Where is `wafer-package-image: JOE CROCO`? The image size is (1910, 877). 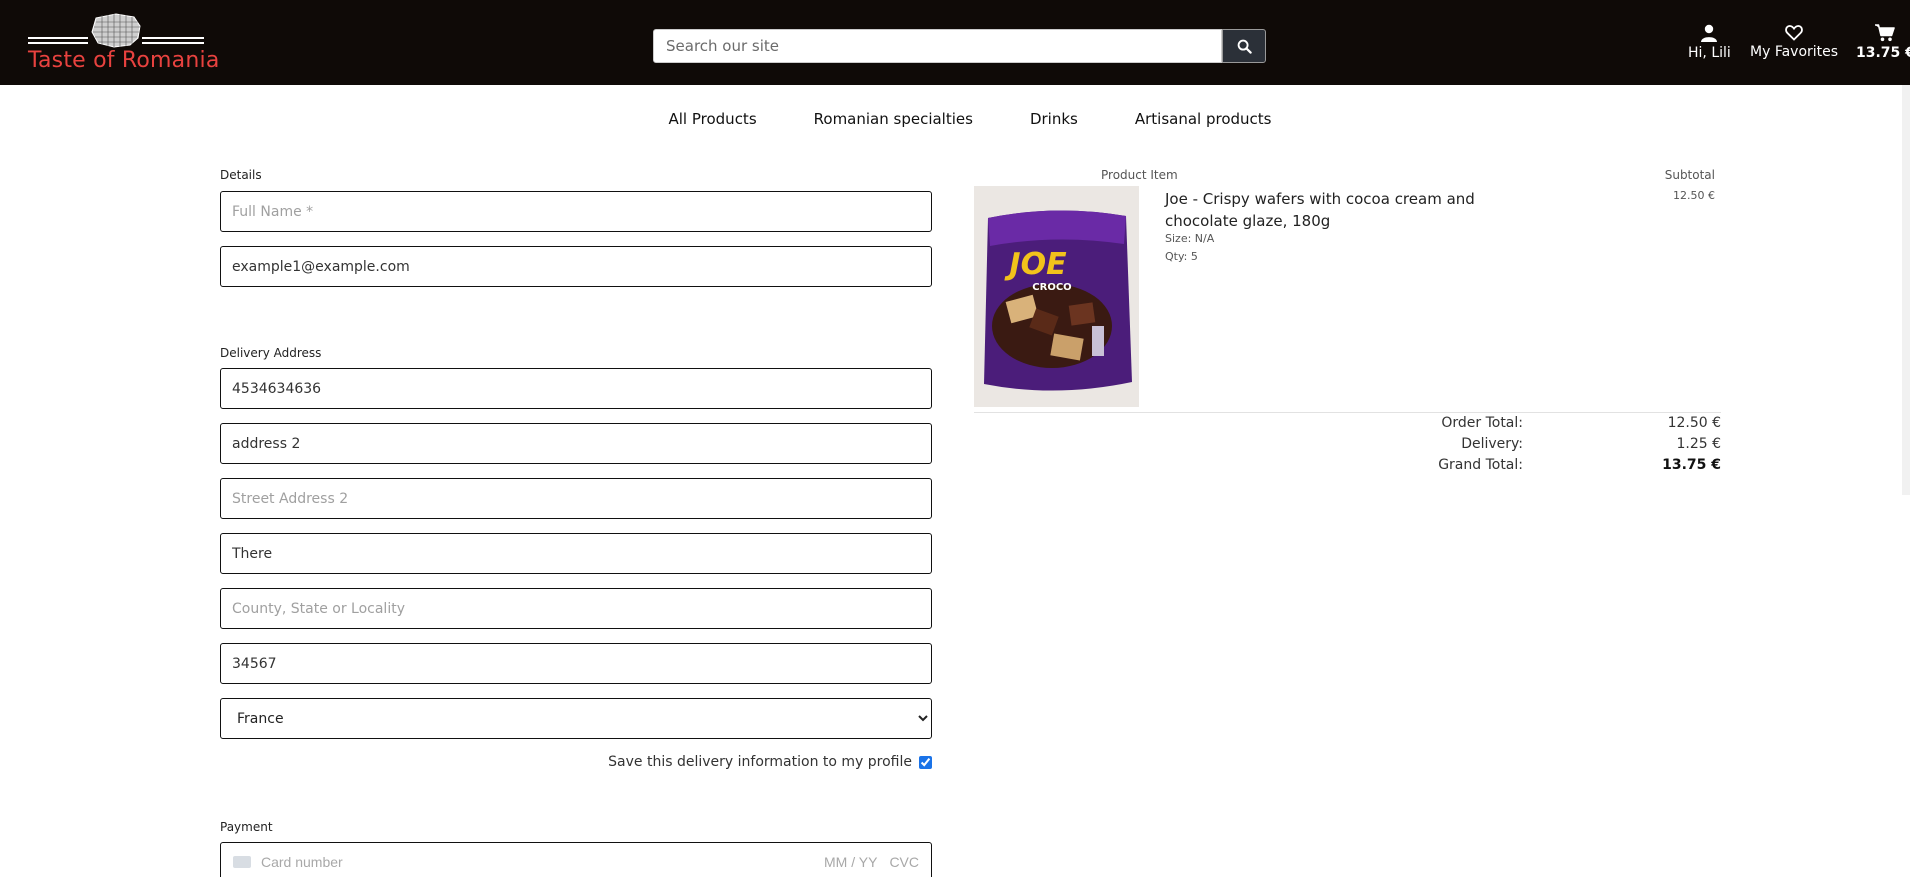
wafer-package-image: JOE CROCO is located at coordinates (1056, 296).